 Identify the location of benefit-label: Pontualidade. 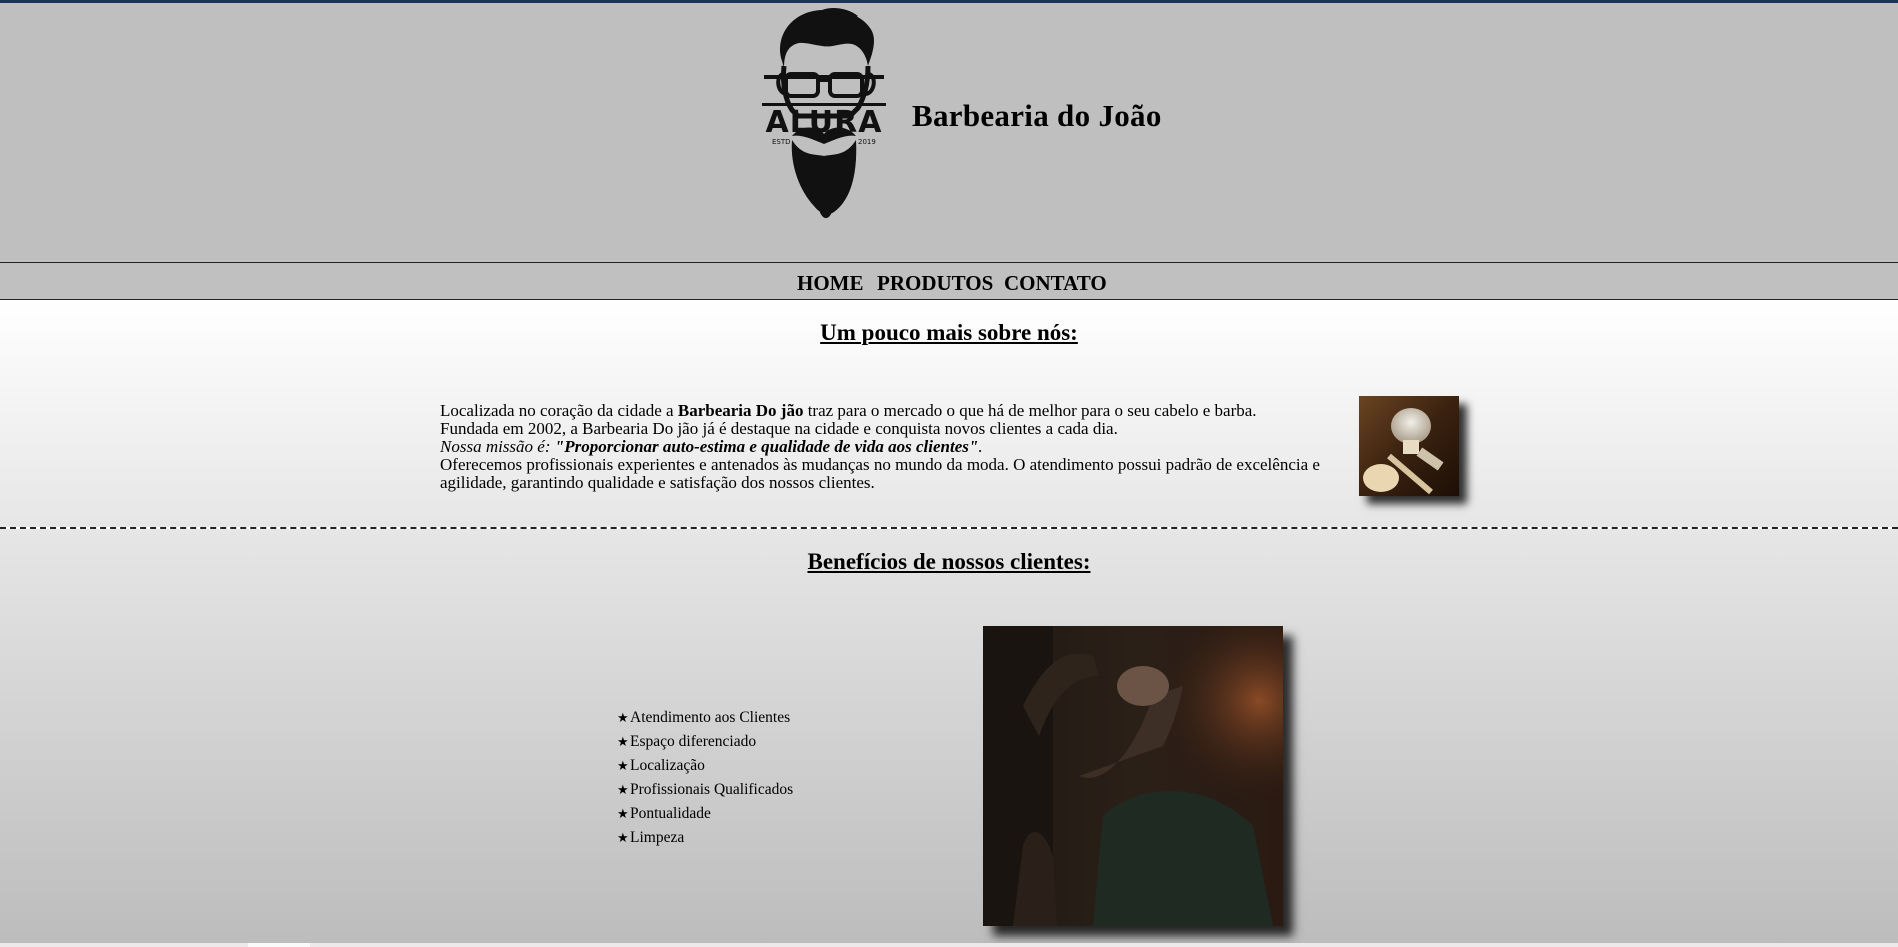
(670, 813).